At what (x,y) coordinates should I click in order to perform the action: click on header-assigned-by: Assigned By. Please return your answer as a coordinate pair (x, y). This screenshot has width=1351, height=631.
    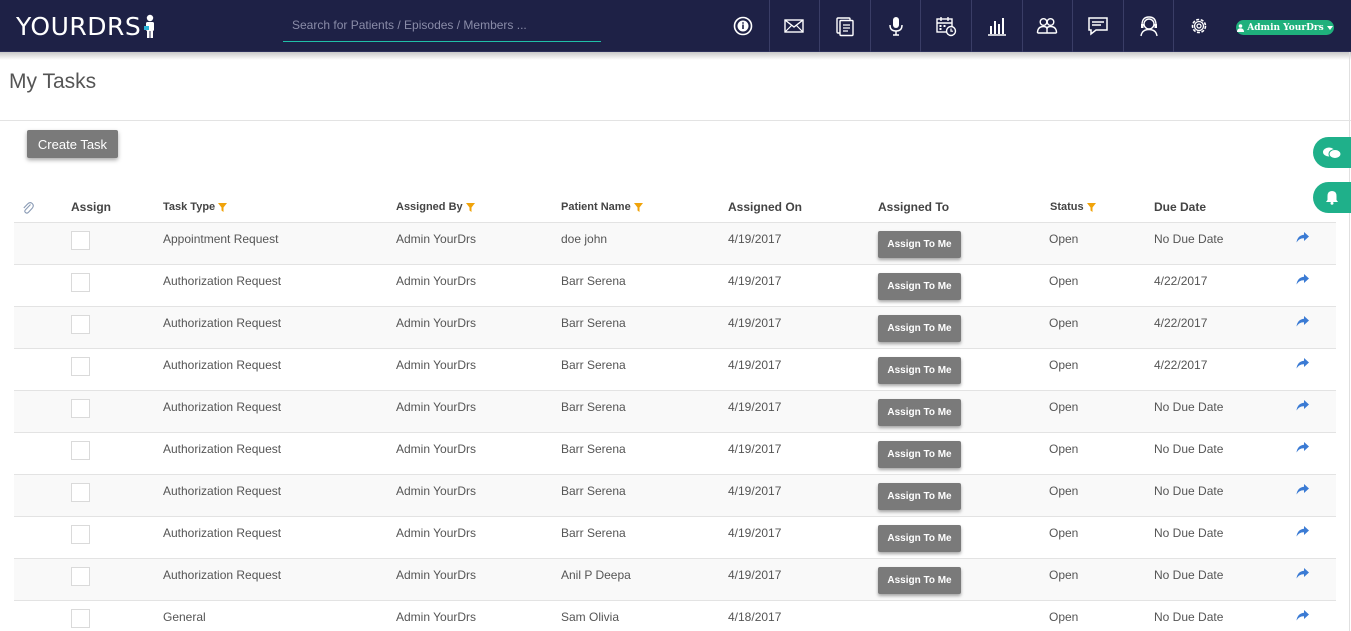
    Looking at the image, I should click on (435, 207).